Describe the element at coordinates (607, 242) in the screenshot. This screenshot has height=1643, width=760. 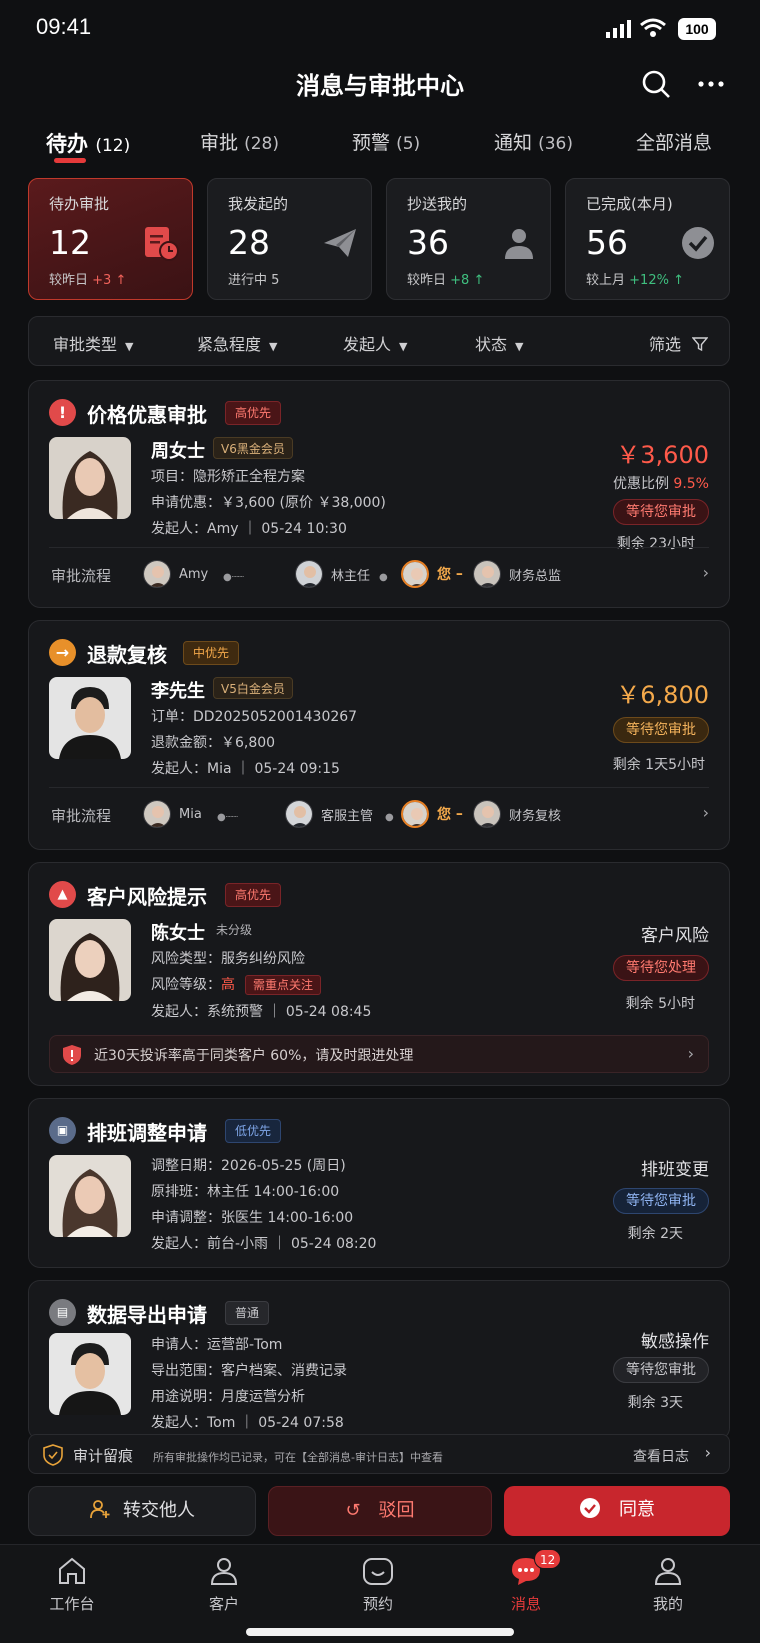
I see `stat-value: 56` at that location.